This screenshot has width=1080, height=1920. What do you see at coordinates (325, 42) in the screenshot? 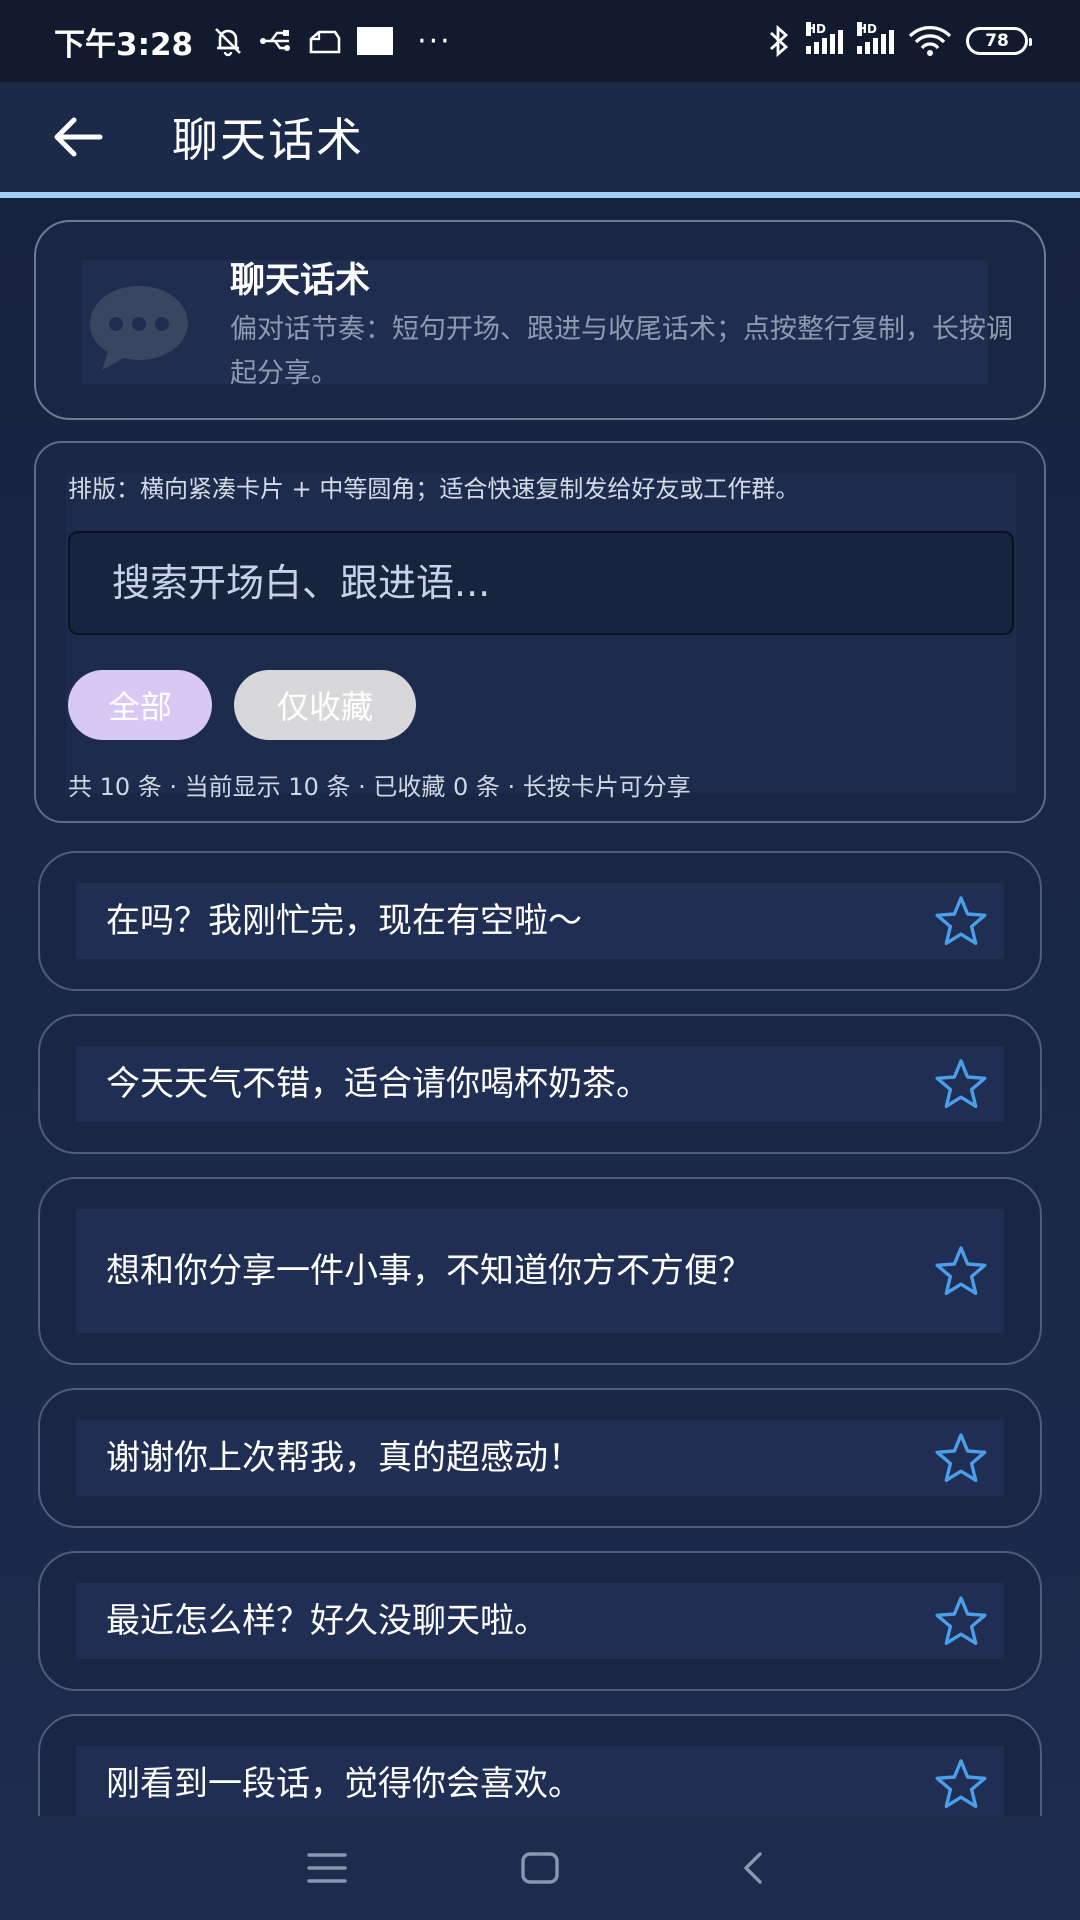
I see `cloud-icon` at bounding box center [325, 42].